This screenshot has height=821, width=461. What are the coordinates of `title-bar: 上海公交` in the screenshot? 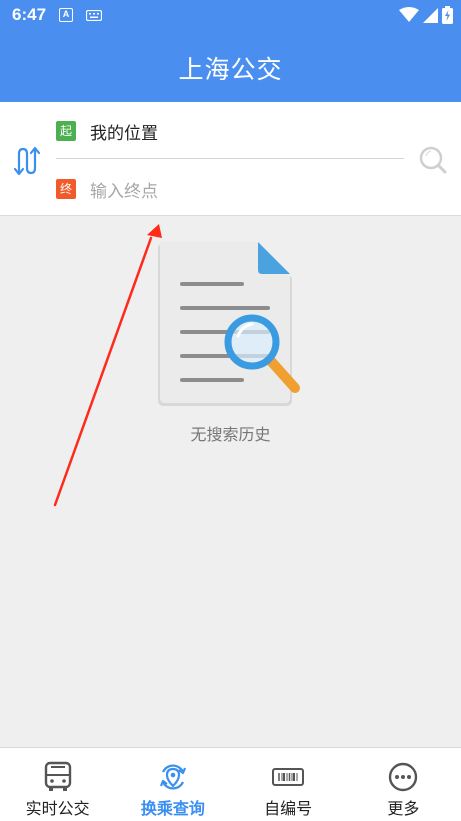 It's located at (230, 67).